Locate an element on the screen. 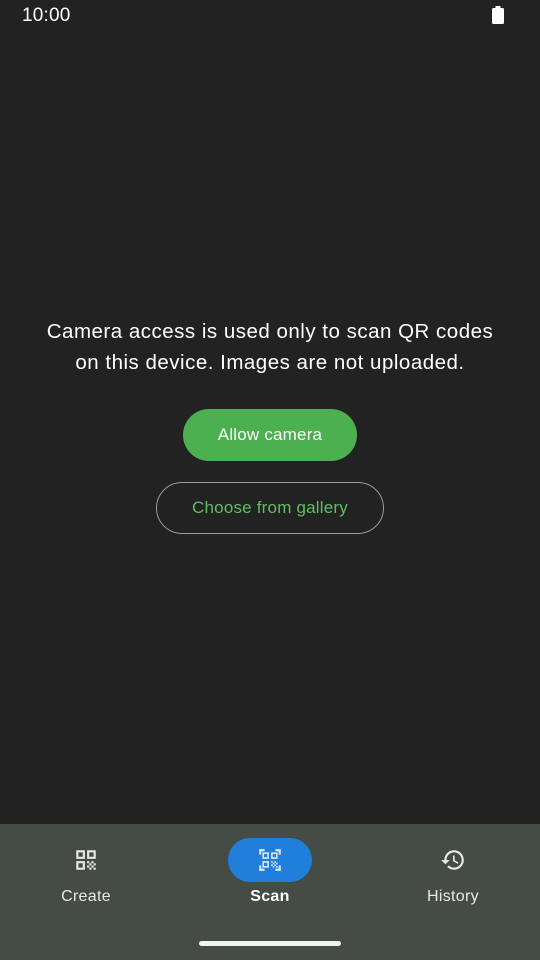 The width and height of the screenshot is (540, 960). qr-scan-icon is located at coordinates (270, 860).